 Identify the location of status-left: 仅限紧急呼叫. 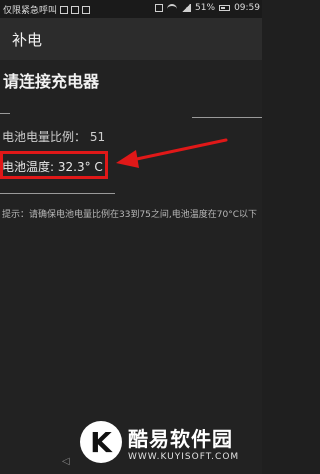
(47, 9).